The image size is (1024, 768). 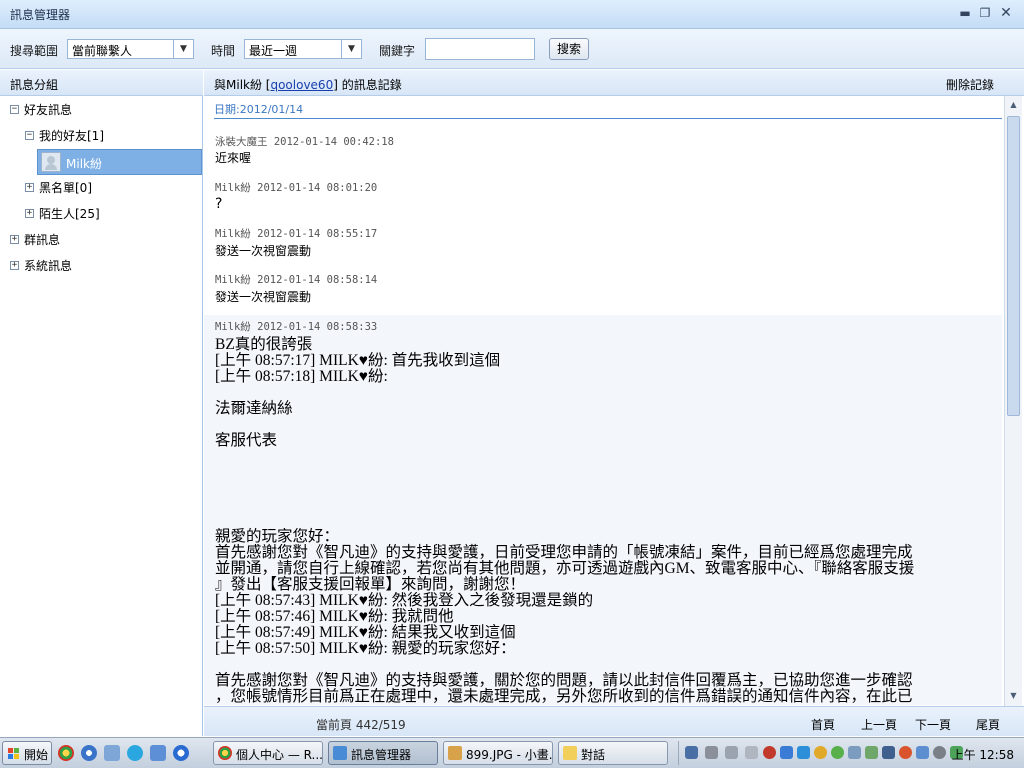 What do you see at coordinates (820, 752) in the screenshot?
I see `qq-penguin-icon` at bounding box center [820, 752].